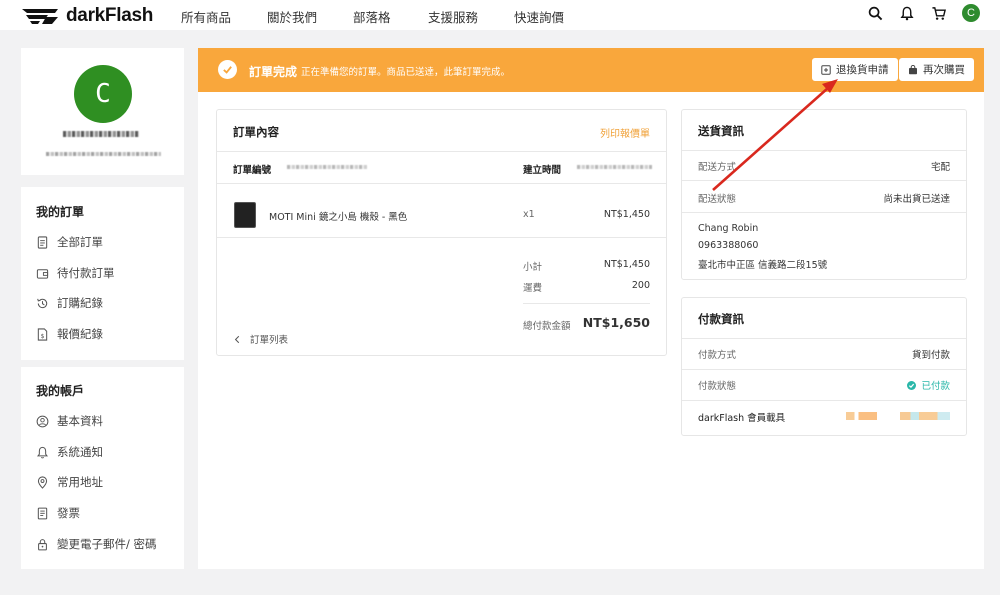 This screenshot has height=595, width=1000. Describe the element at coordinates (626, 214) in the screenshot. I see `product-price: NT$1,450` at that location.